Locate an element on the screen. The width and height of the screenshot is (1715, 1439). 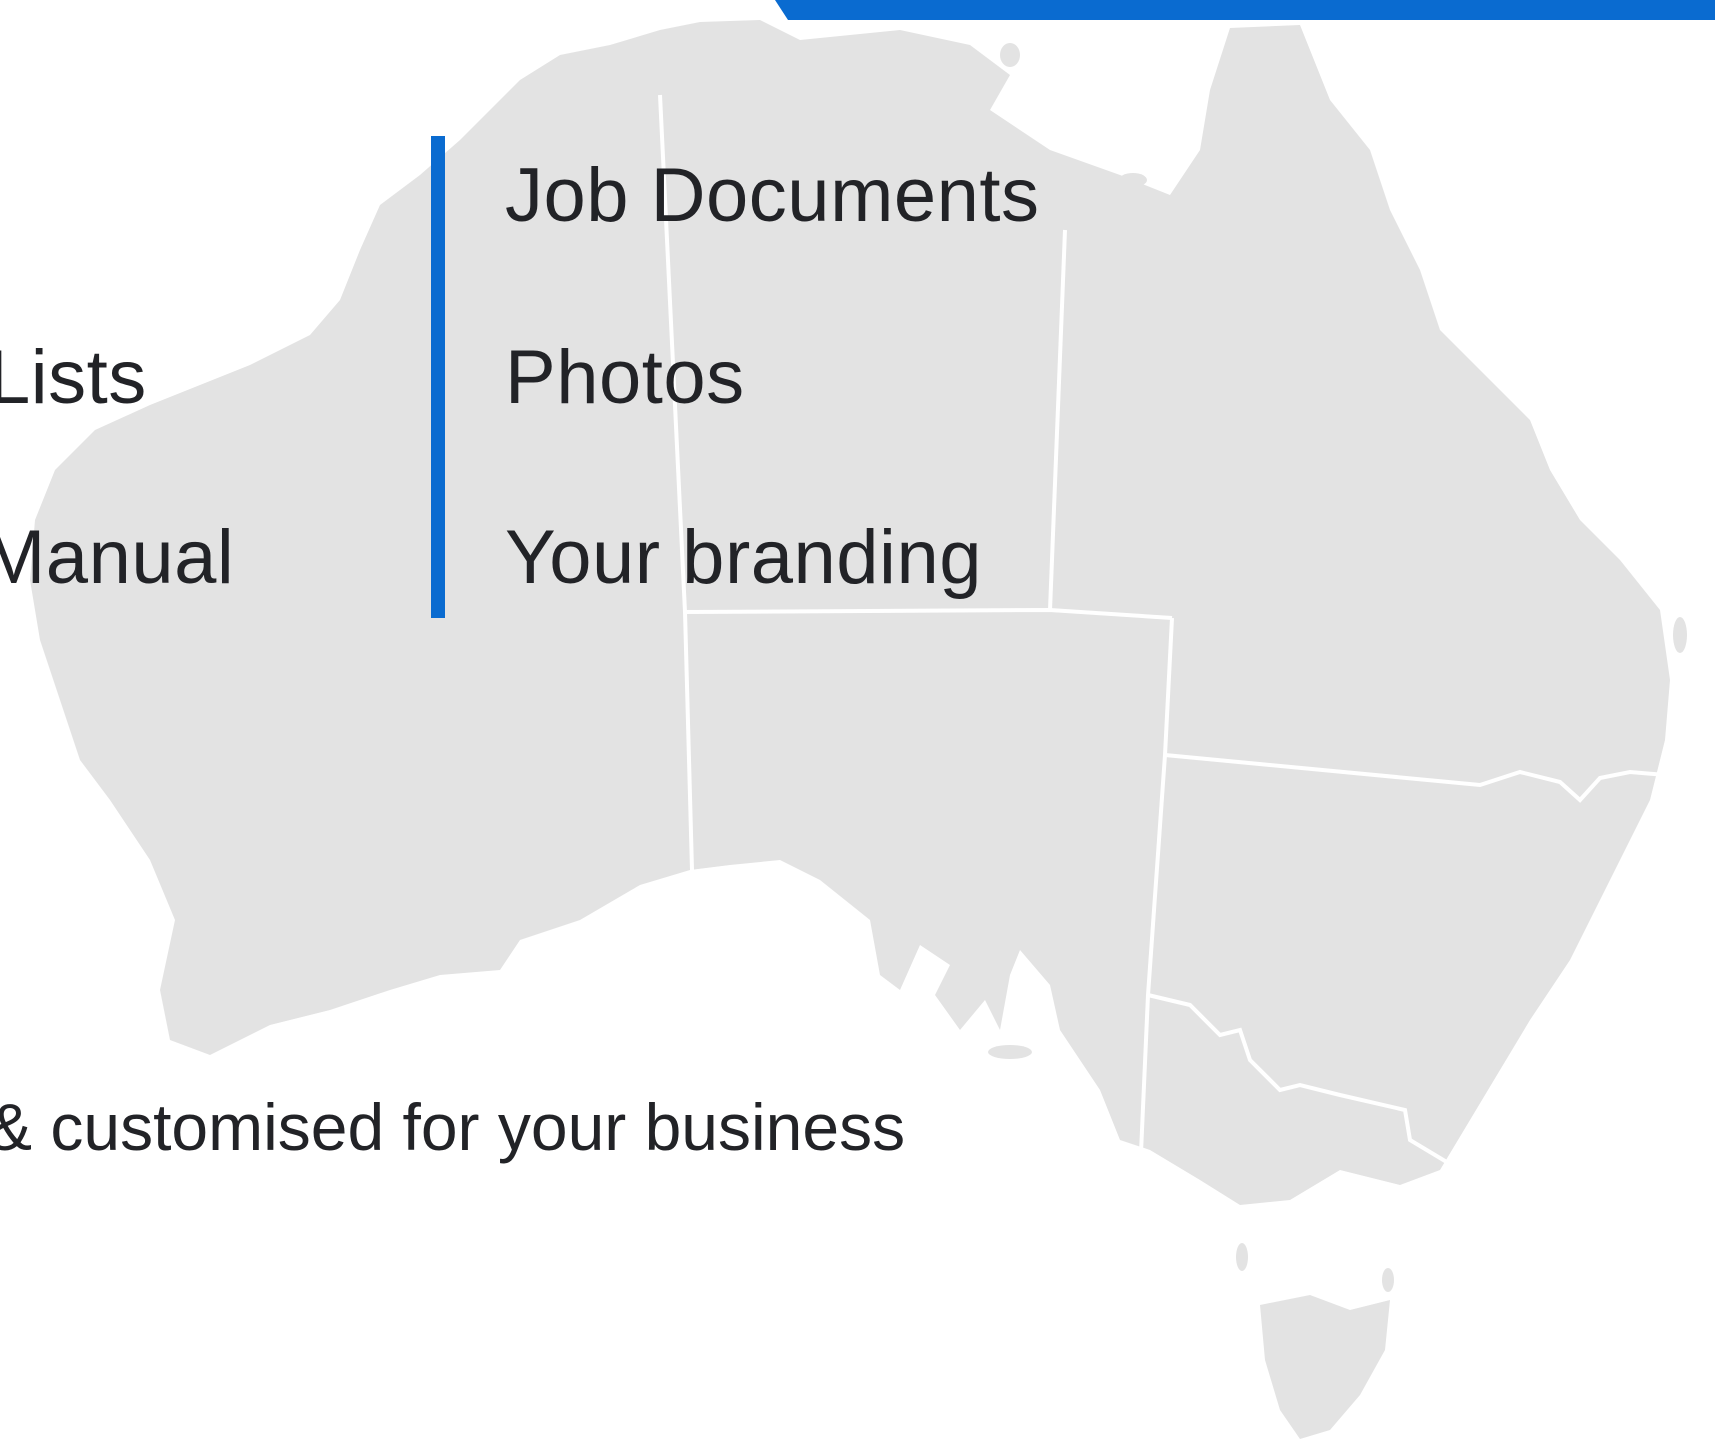
top-banner is located at coordinates (1245, 10).